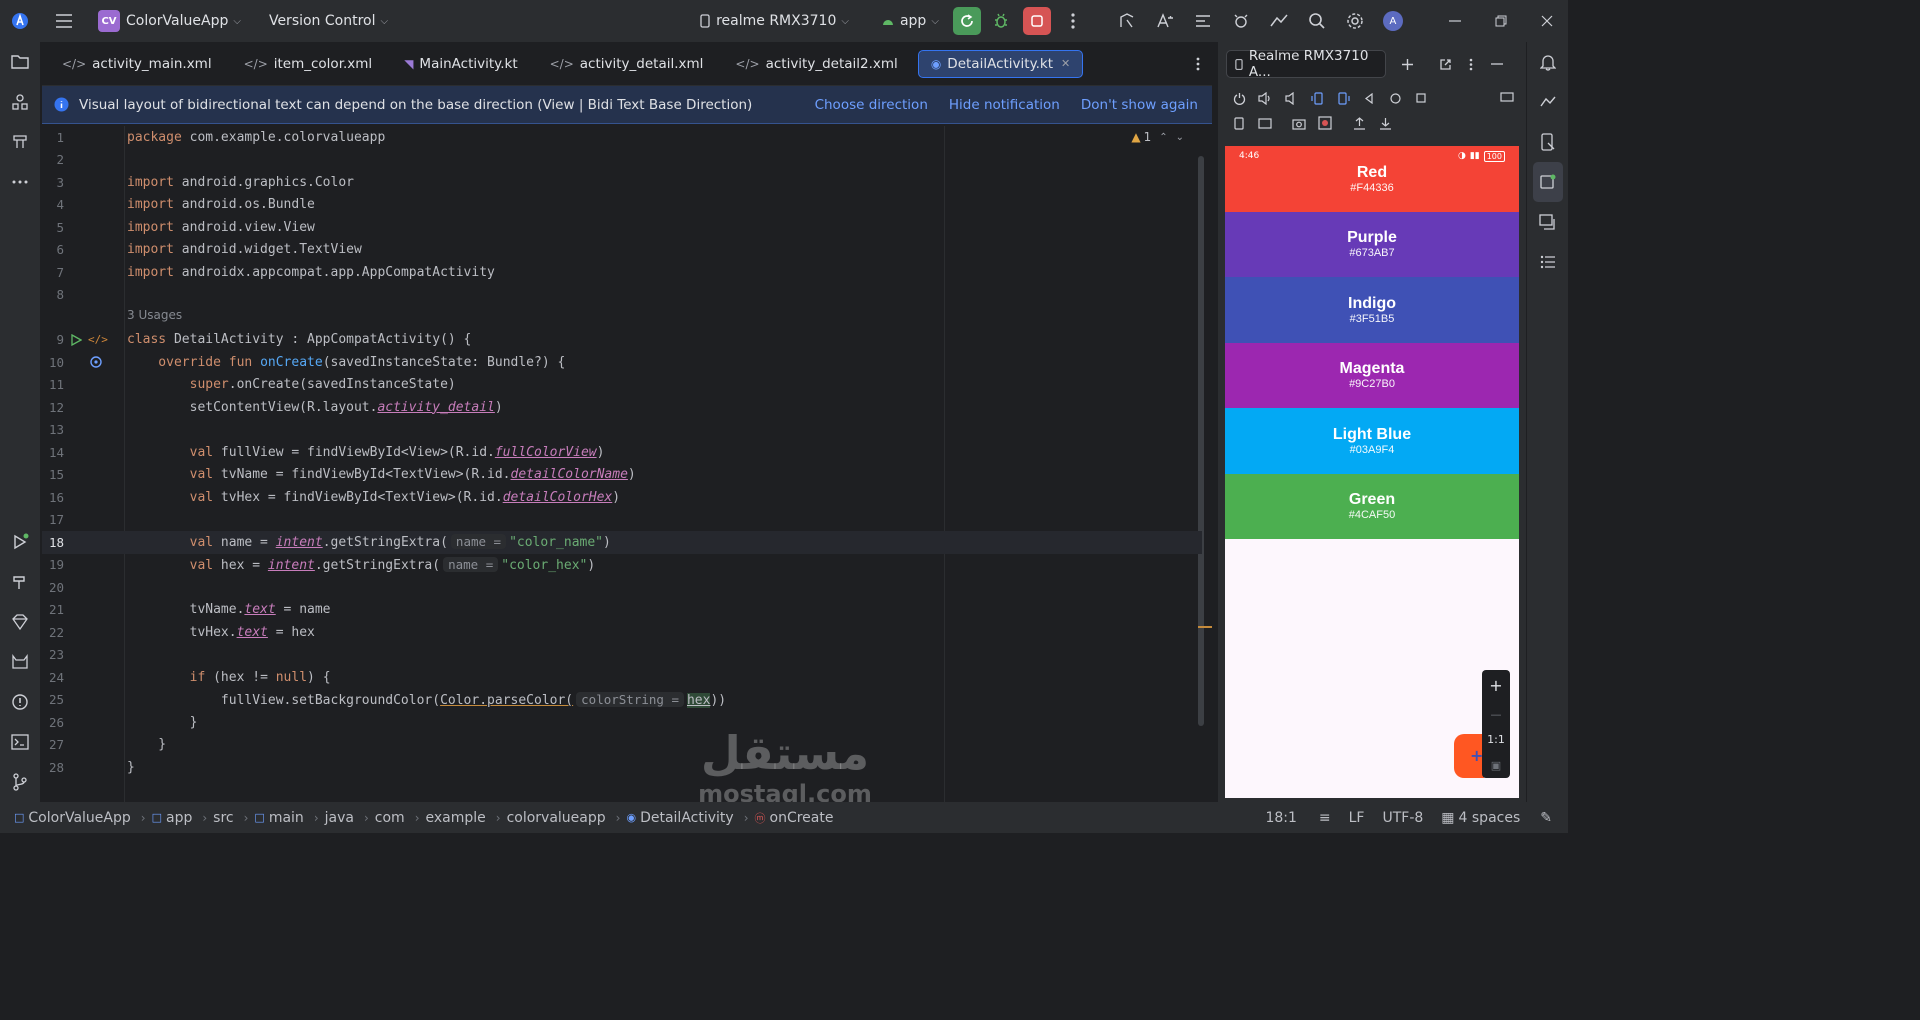  I want to click on breadcrumb-item: □ main, so click(278, 818).